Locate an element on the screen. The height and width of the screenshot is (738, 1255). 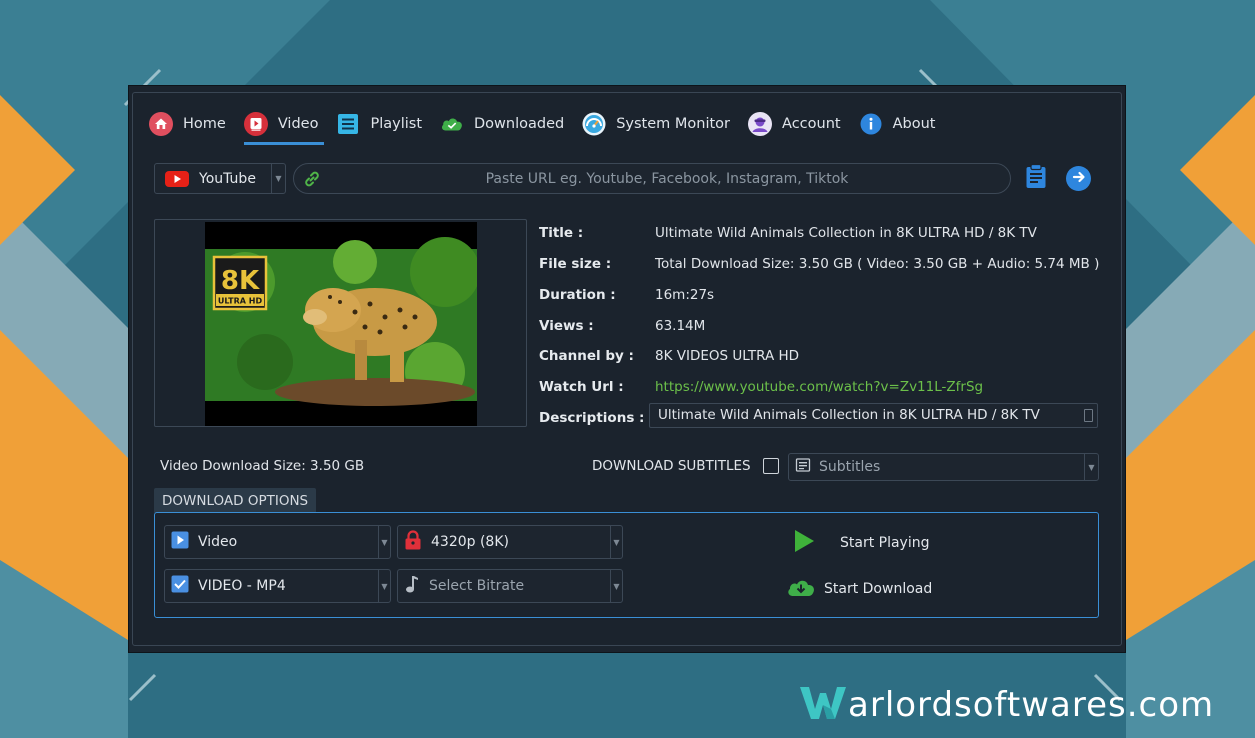
clipboard-icon is located at coordinates (1036, 178).